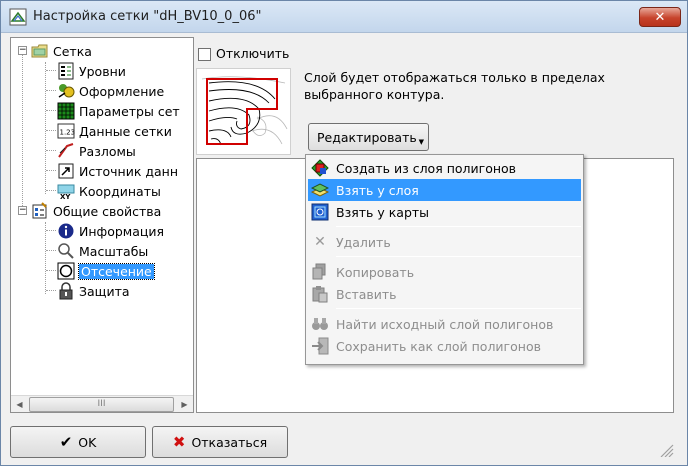 The height and width of the screenshot is (466, 688). What do you see at coordinates (179, 442) in the screenshot?
I see `cancel-icon: ✖` at bounding box center [179, 442].